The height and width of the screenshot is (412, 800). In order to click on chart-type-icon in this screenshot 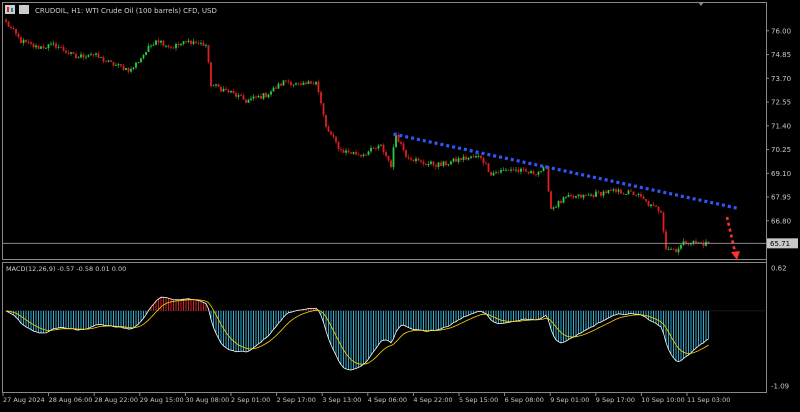, I will do `click(24, 9)`.